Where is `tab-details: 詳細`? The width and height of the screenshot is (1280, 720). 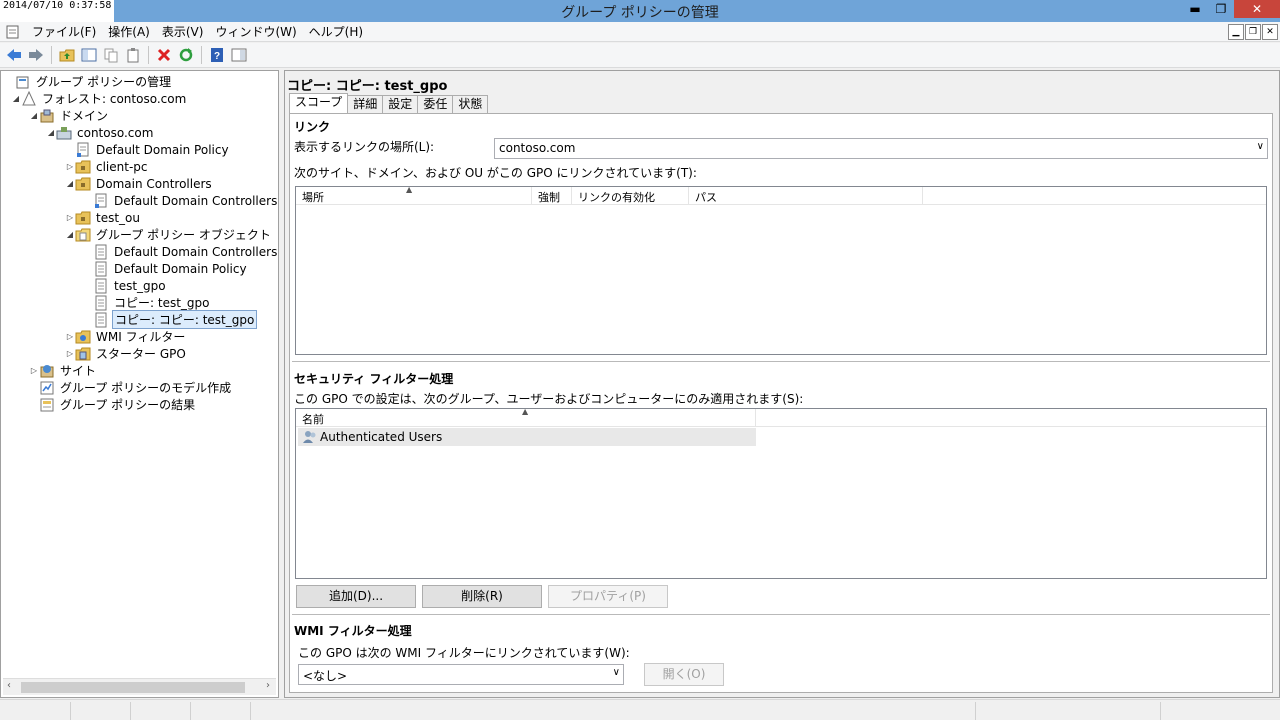 tab-details: 詳細 is located at coordinates (365, 104).